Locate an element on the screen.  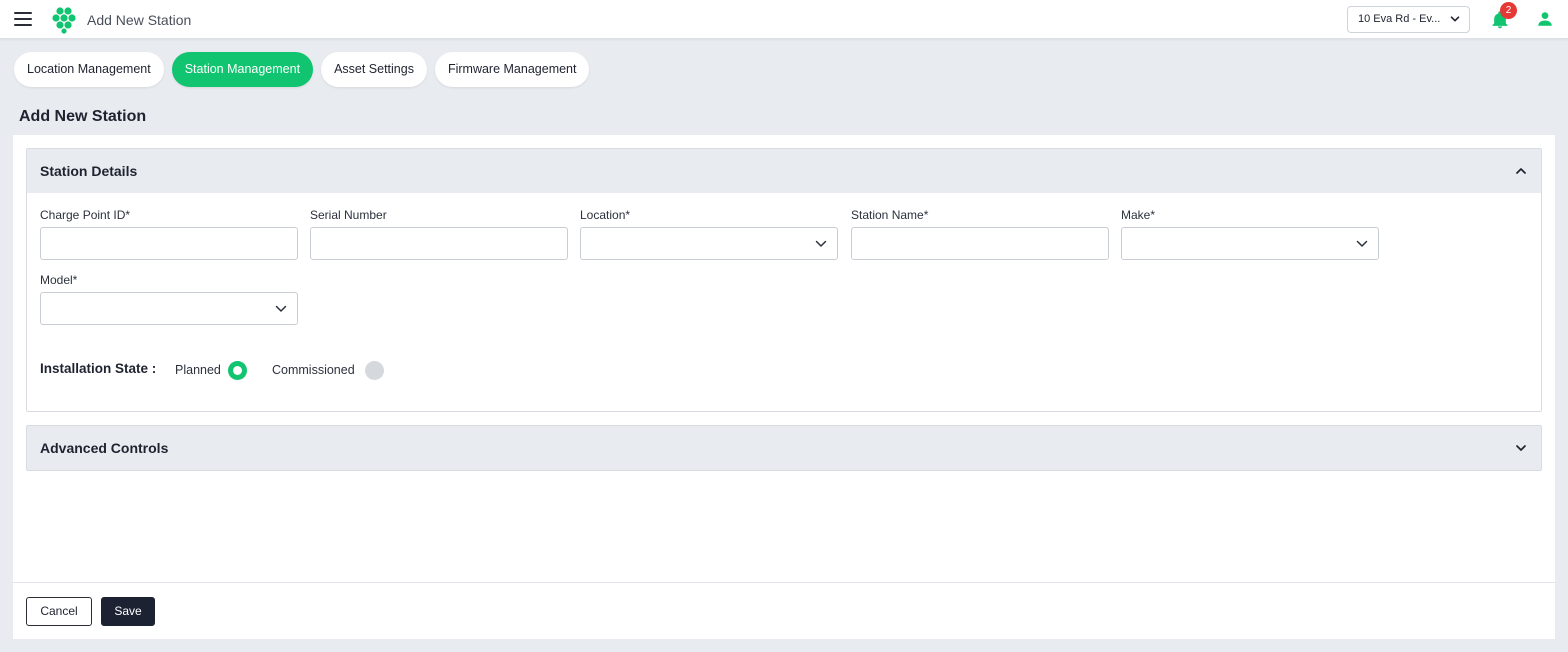
charge-point-id-box is located at coordinates (169, 243).